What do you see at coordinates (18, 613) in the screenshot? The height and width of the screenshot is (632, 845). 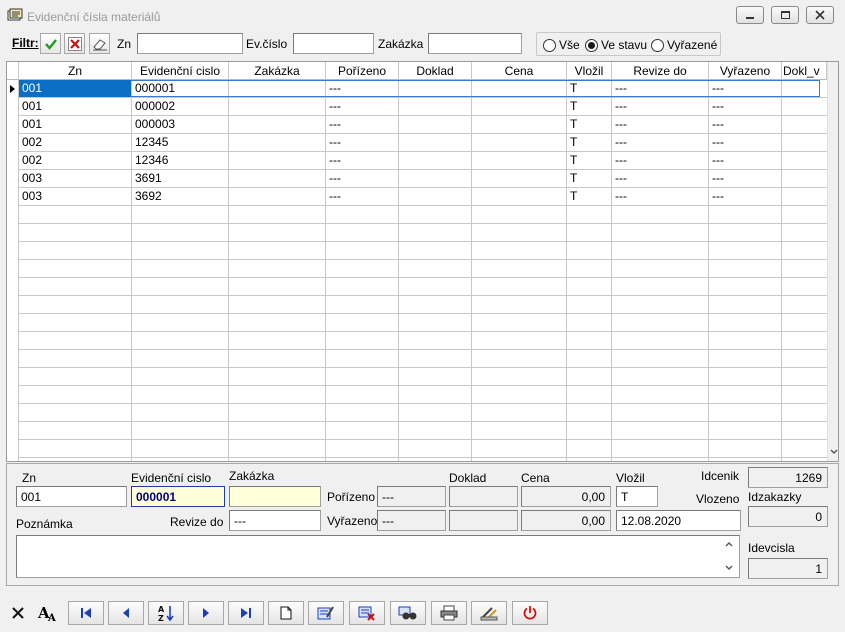 I see `cancel-button` at bounding box center [18, 613].